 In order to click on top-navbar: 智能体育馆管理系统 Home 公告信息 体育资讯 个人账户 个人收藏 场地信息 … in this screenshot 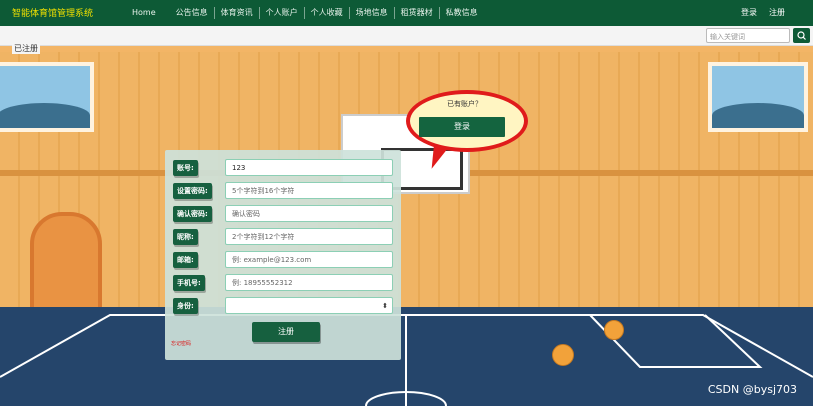, I will do `click(406, 13)`.